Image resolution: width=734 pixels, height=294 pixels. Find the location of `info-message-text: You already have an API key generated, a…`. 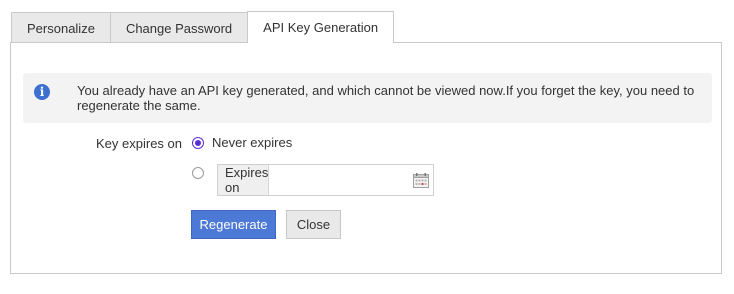

info-message-text: You already have an API key generated, a… is located at coordinates (386, 98).